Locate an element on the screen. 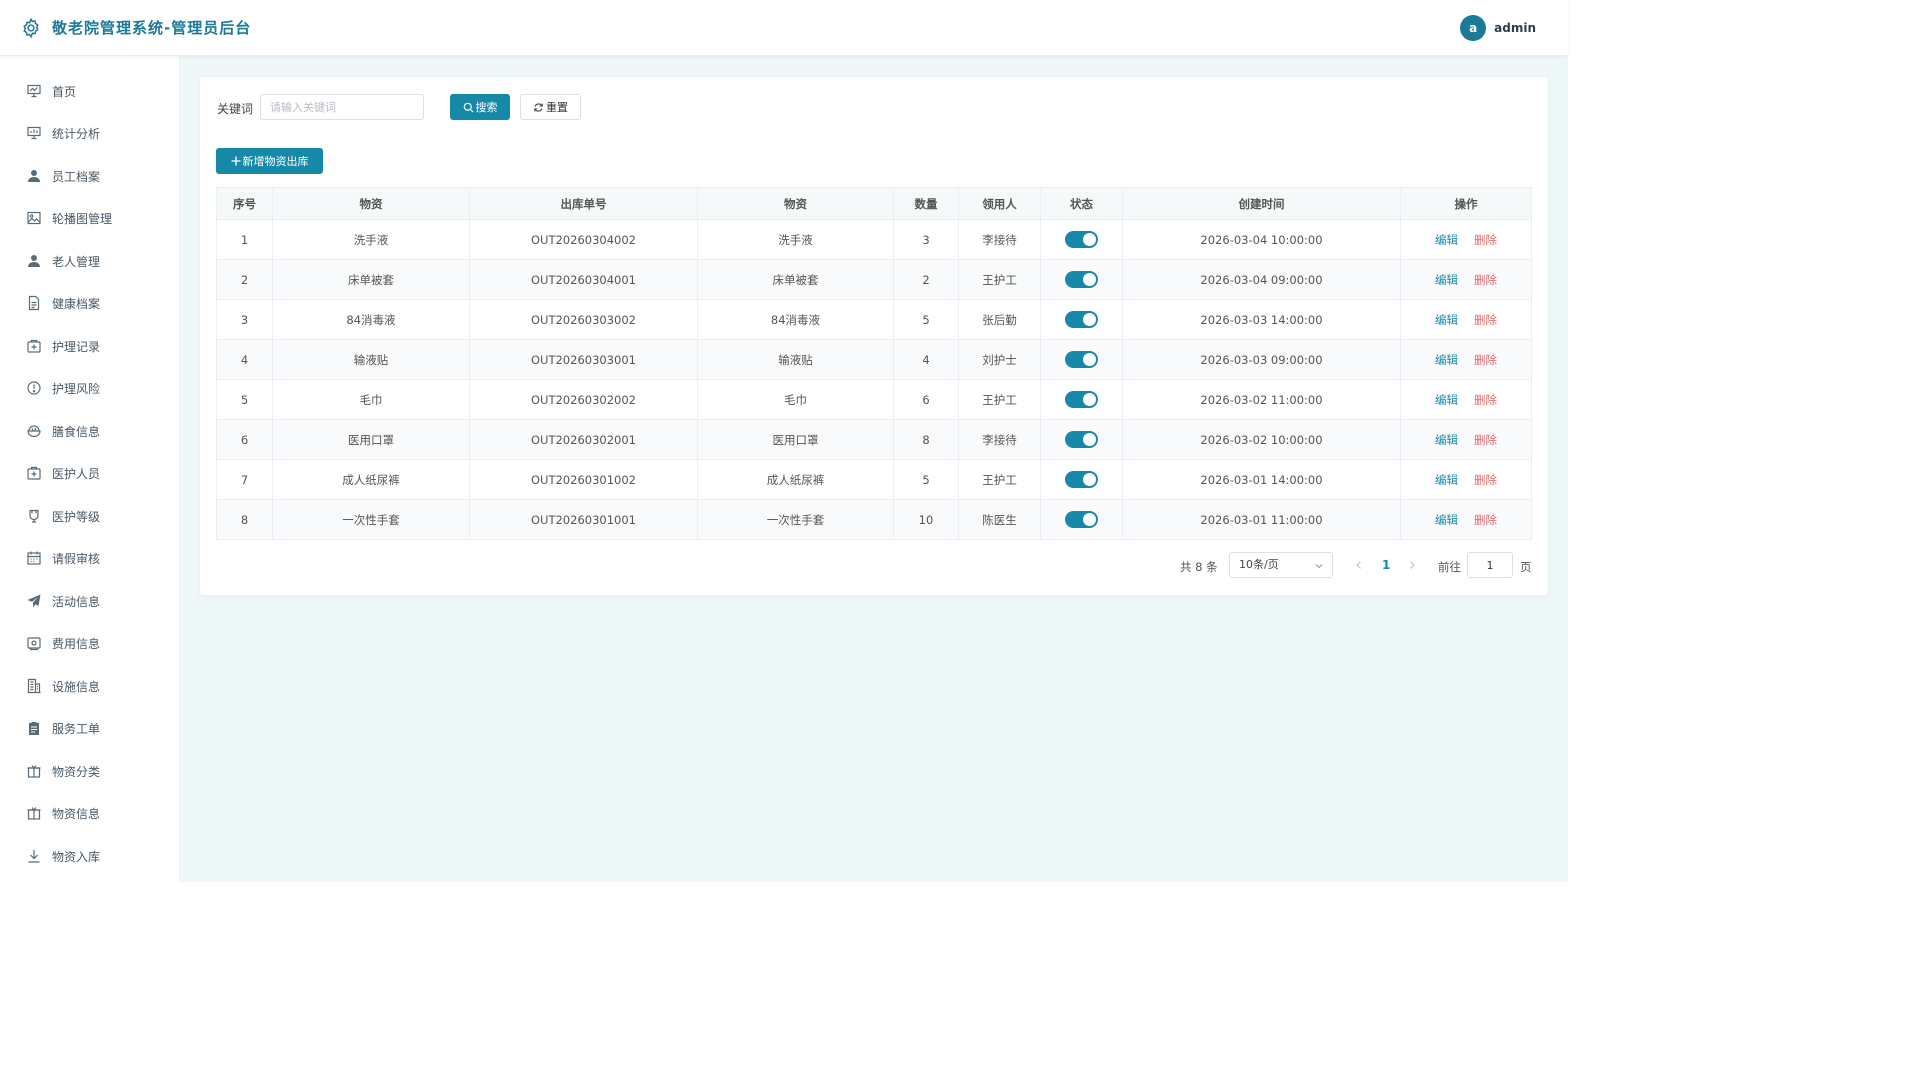  sidebar-item-activities: 活动信息 is located at coordinates (89, 601).